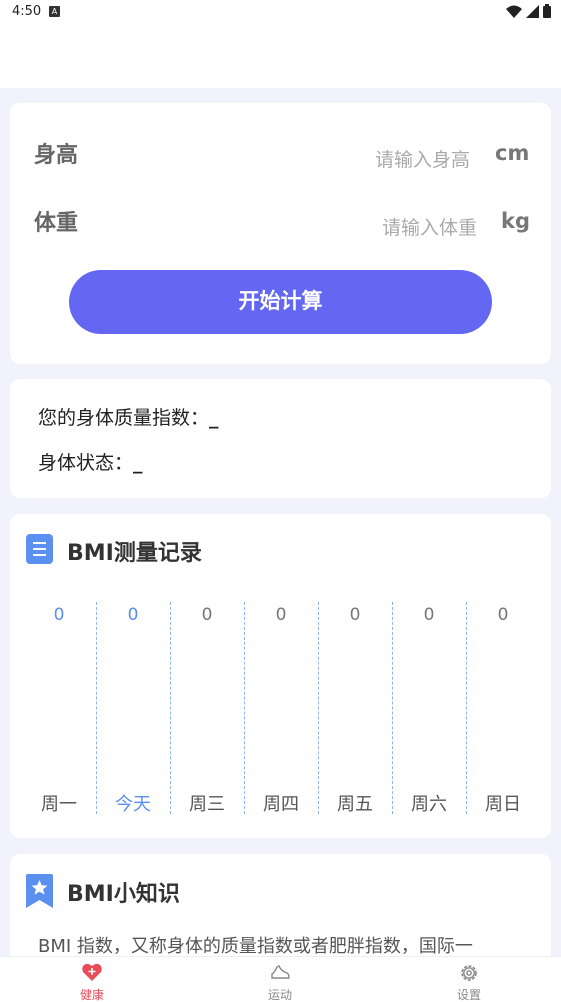 This screenshot has height=1002, width=561. What do you see at coordinates (86, 463) in the screenshot?
I see `body-status-label: 身体状态：` at bounding box center [86, 463].